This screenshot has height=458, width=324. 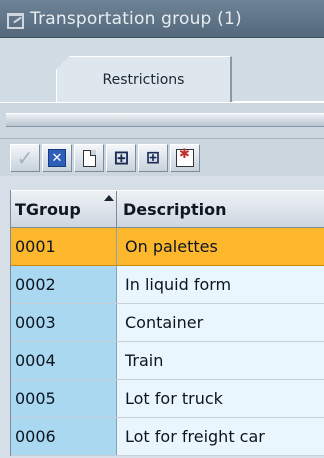 I want to click on new-document-icon, so click(x=89, y=158).